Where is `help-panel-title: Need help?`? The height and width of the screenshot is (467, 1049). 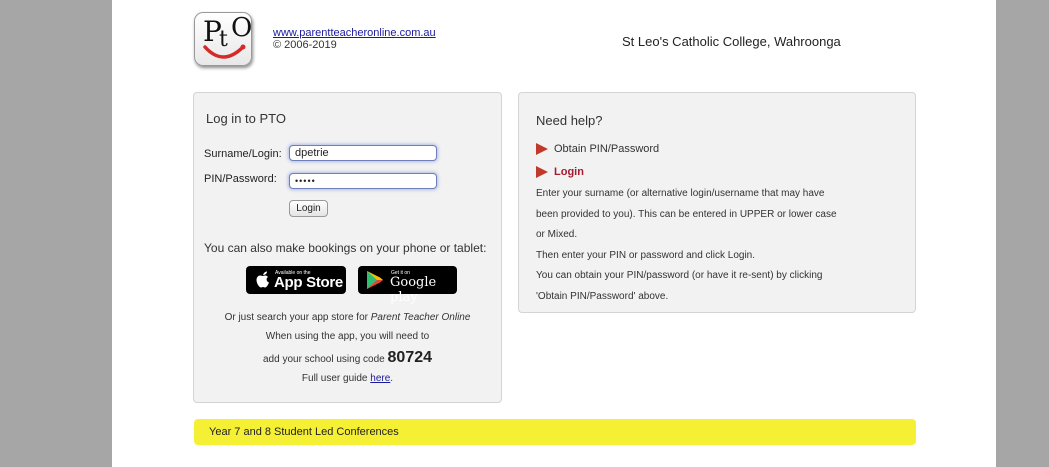 help-panel-title: Need help? is located at coordinates (569, 120).